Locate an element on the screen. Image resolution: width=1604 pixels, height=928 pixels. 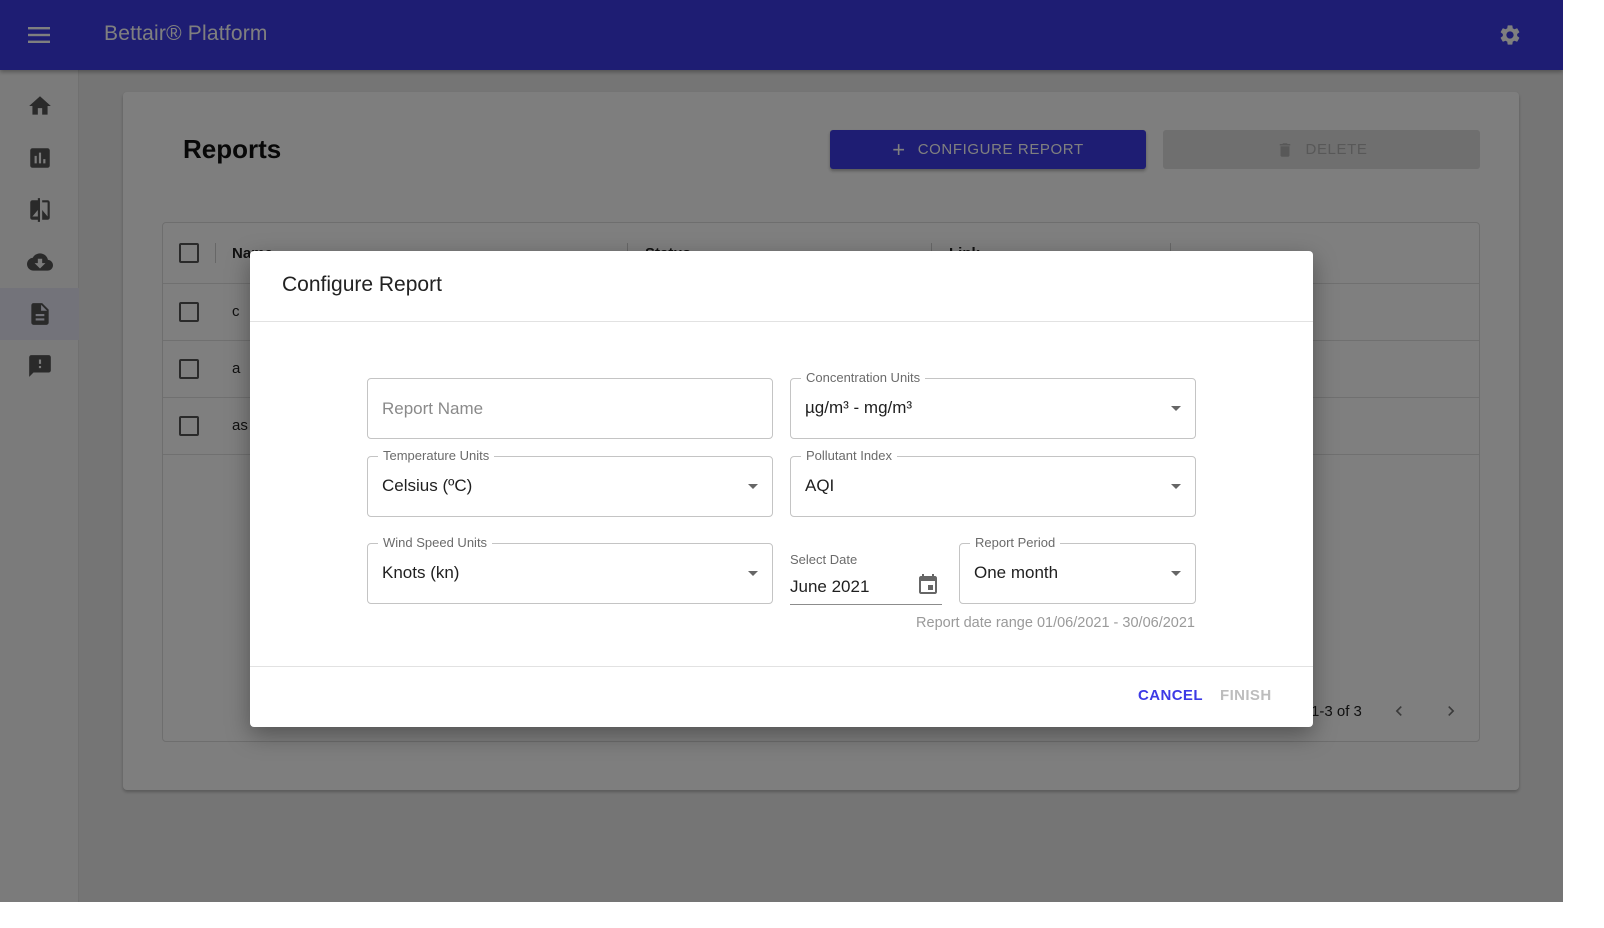
report-period-select: Report Period One month is located at coordinates (1077, 569).